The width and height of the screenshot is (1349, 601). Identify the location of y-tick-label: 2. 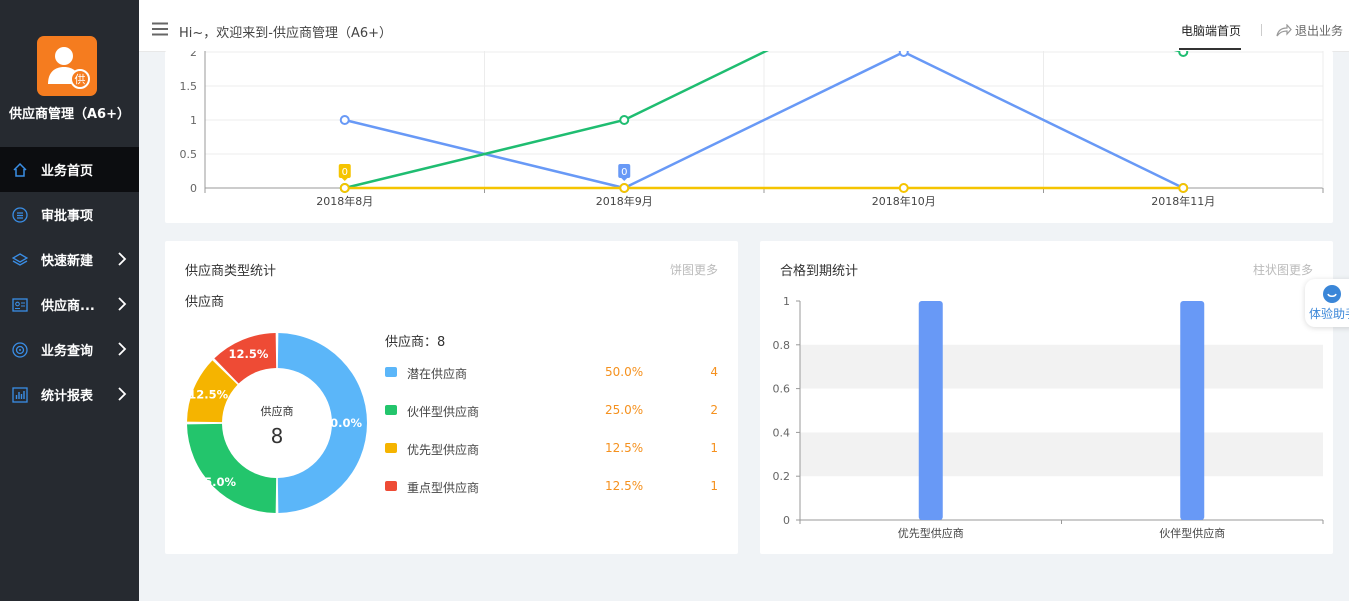
(193, 55).